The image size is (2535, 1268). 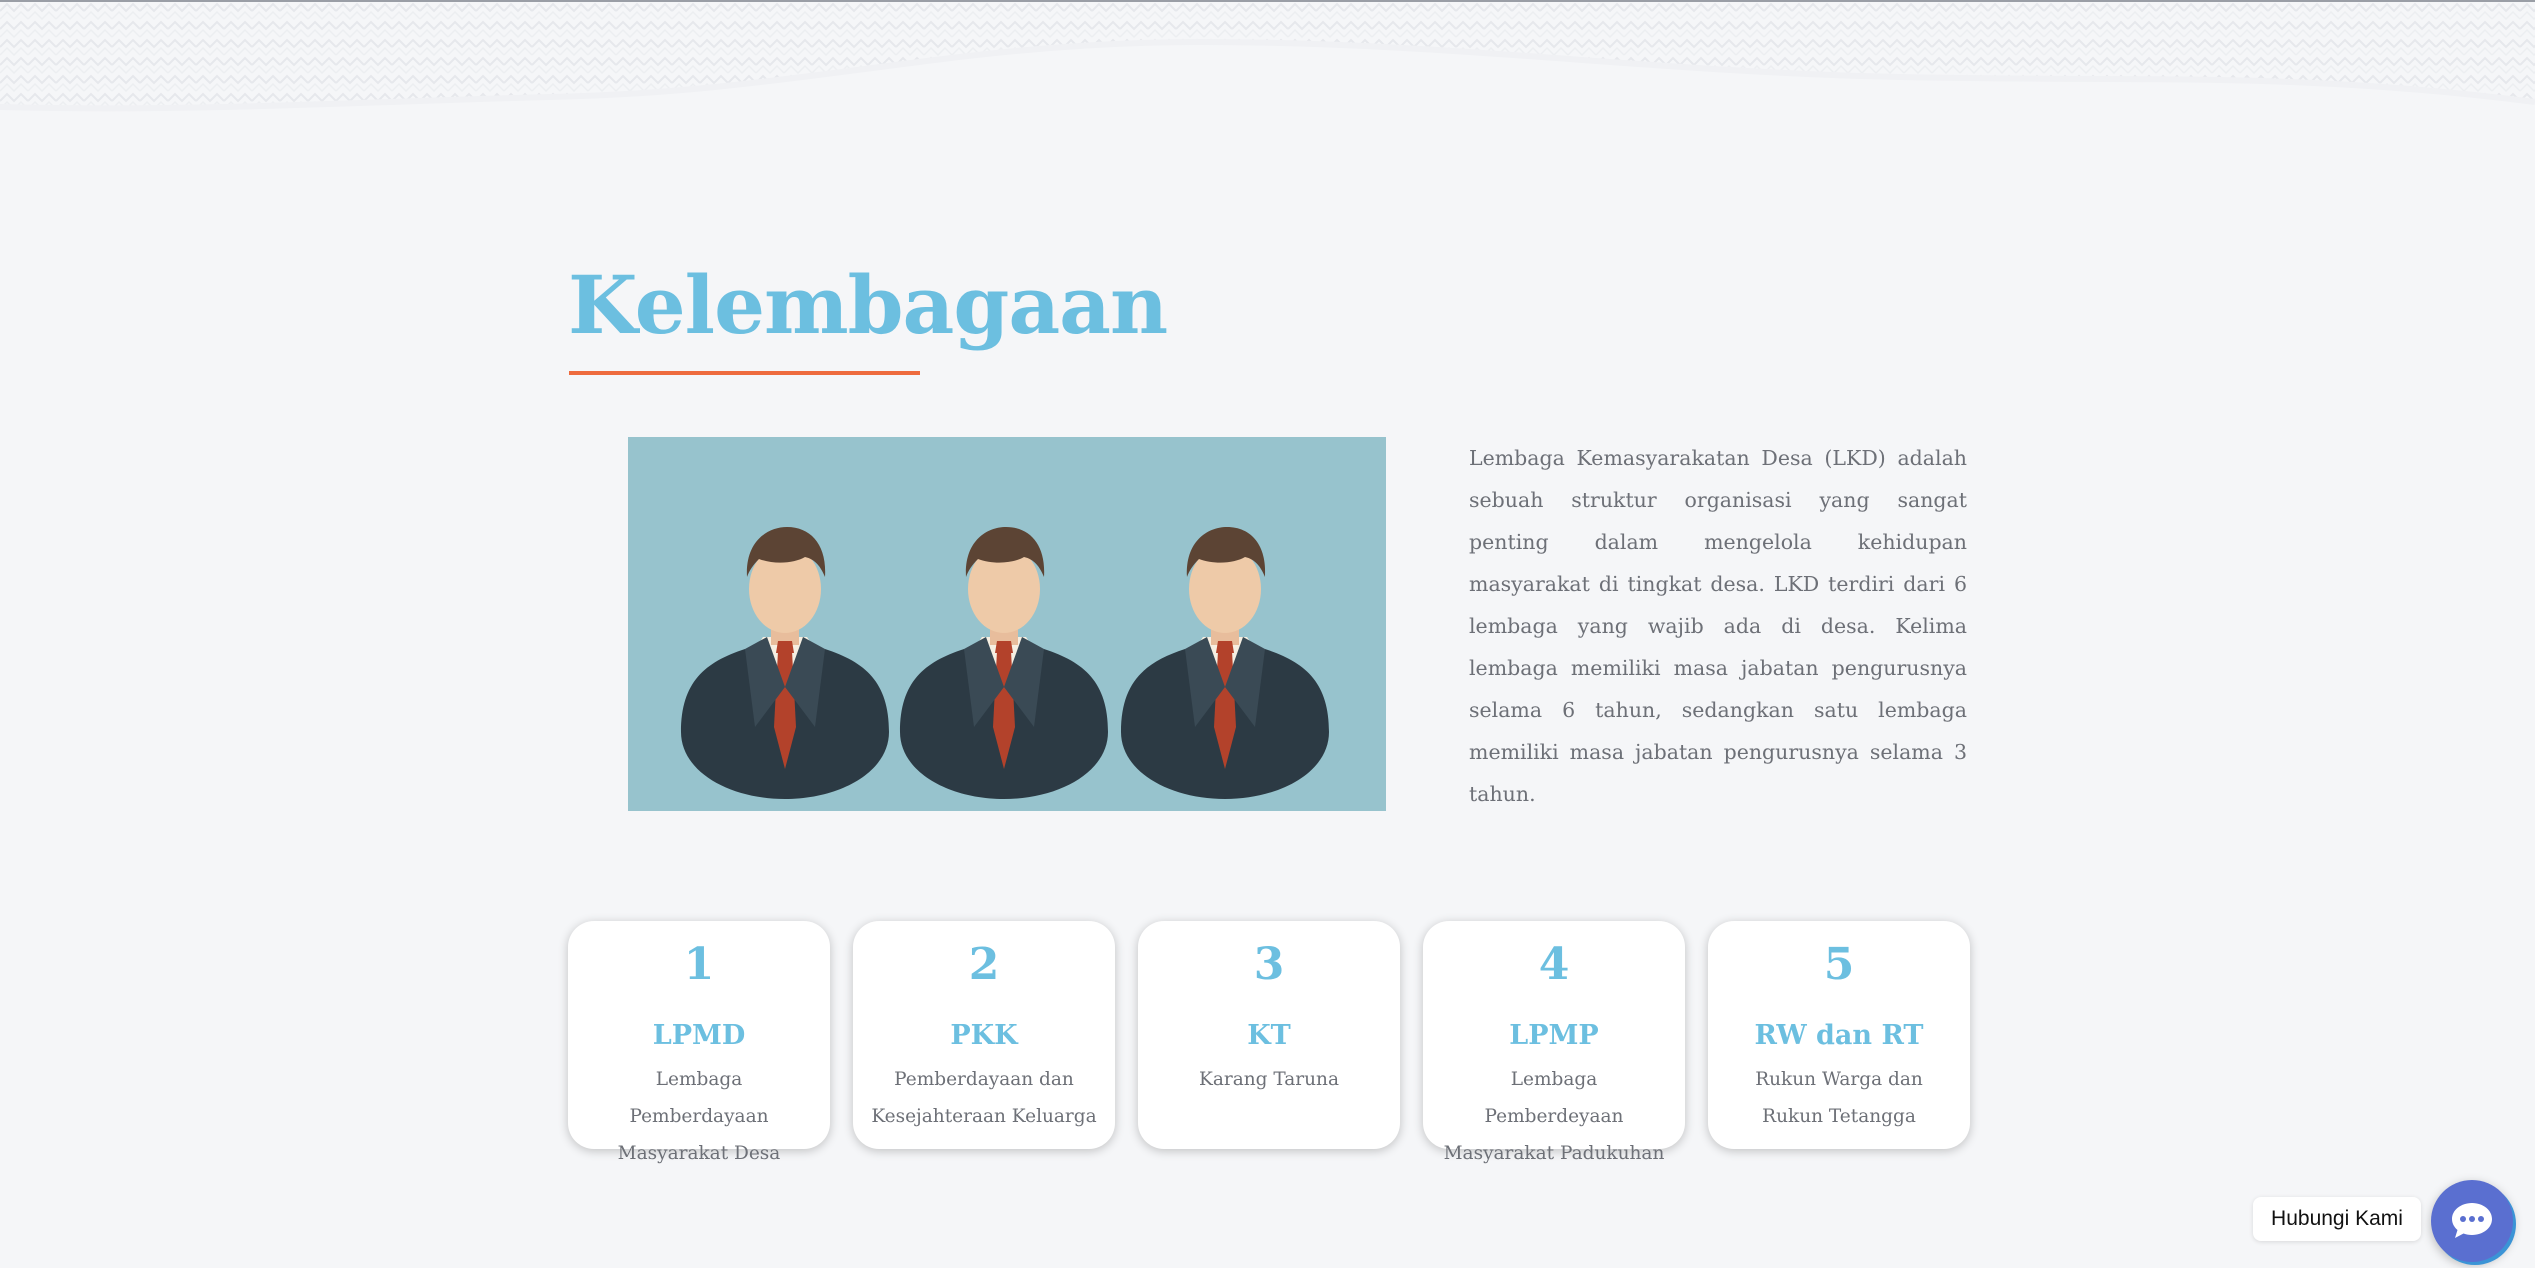 I want to click on chat-bubble-icon, so click(x=2472, y=1220).